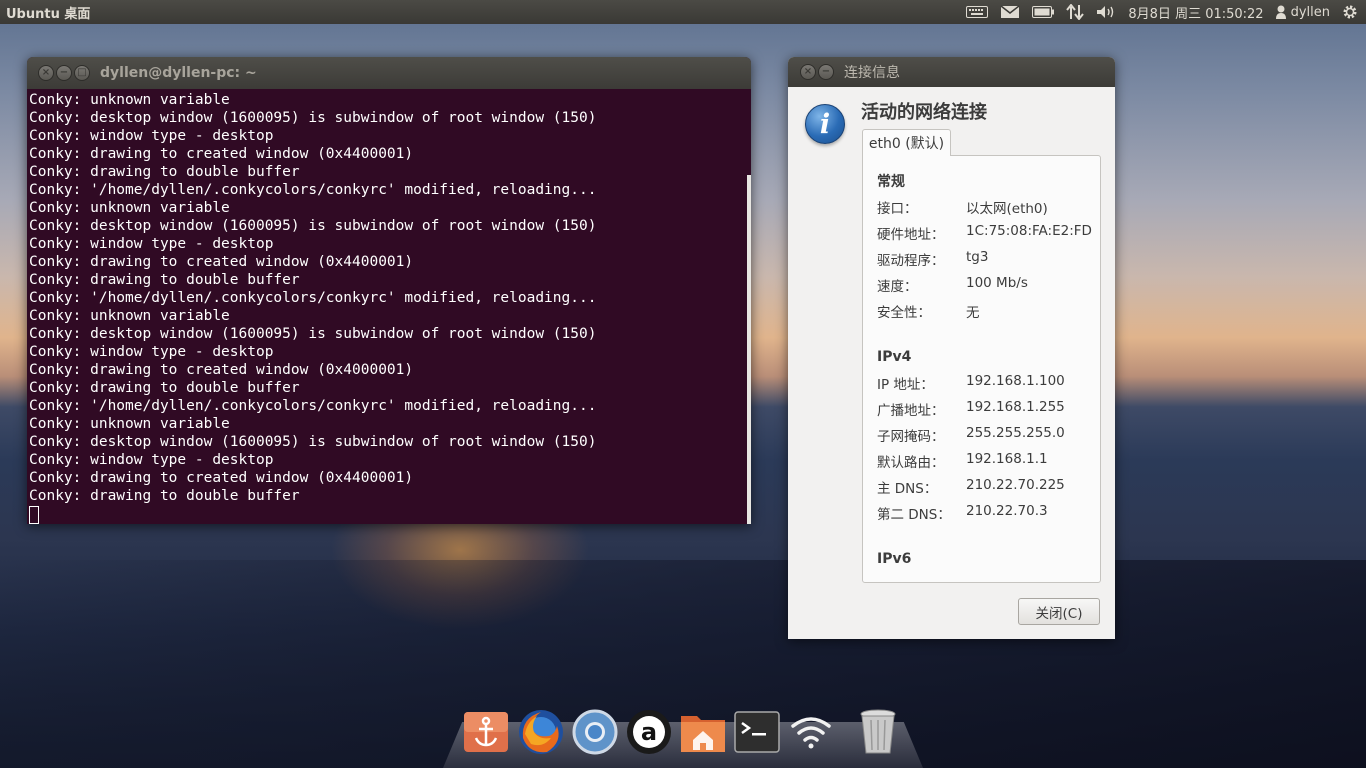  What do you see at coordinates (825, 124) in the screenshot?
I see `info-icon: i` at bounding box center [825, 124].